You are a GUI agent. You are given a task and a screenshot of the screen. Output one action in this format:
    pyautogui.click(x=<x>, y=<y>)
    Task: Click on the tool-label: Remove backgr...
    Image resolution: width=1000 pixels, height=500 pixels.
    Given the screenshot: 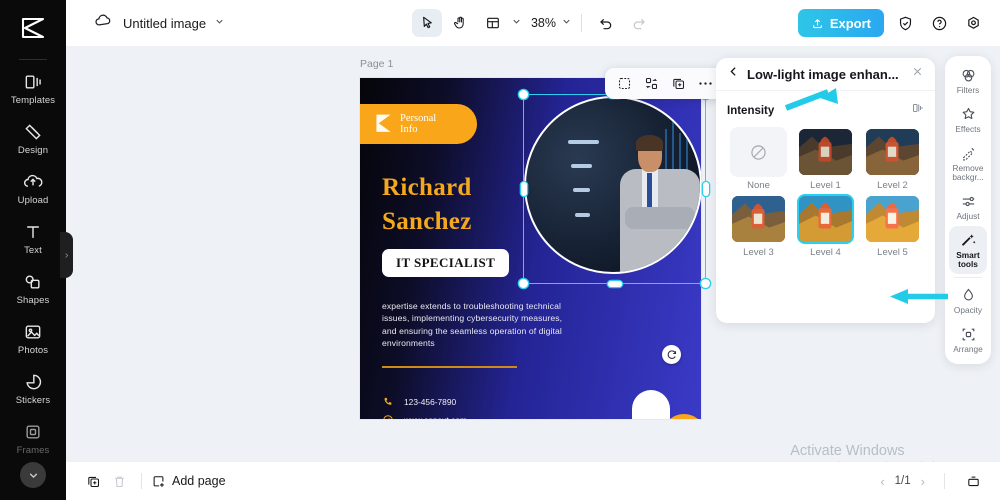 What is the action you would take?
    pyautogui.click(x=968, y=172)
    